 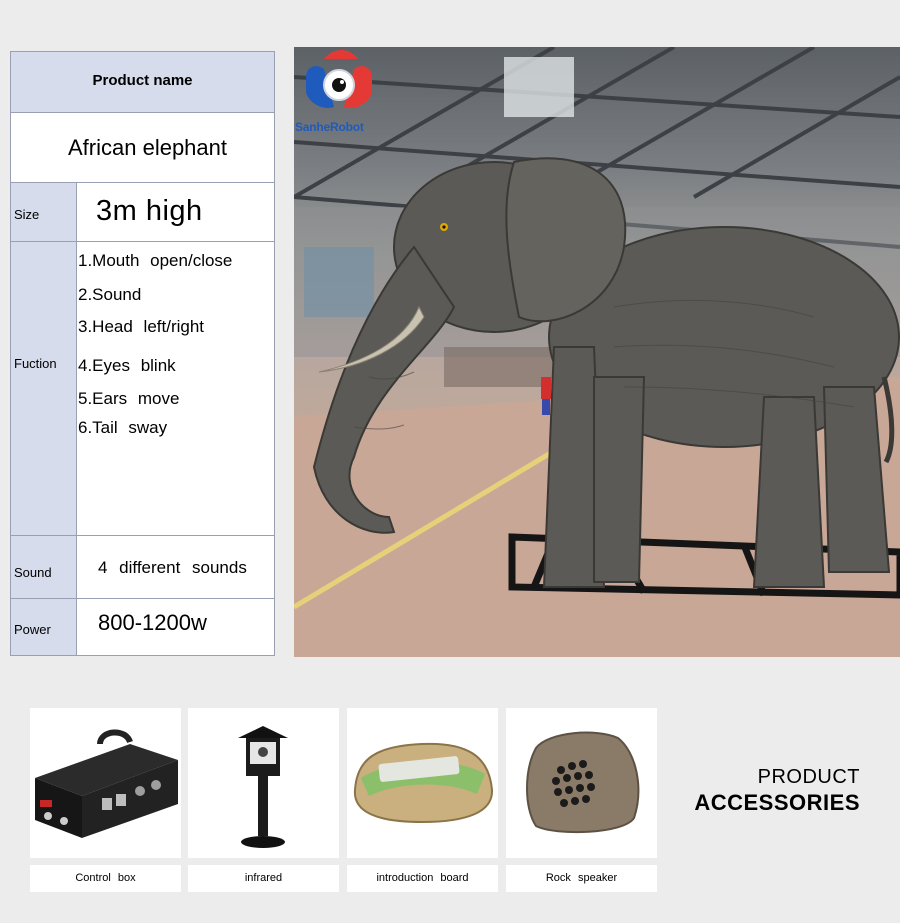 What do you see at coordinates (33, 572) in the screenshot?
I see `sound-label: Sound` at bounding box center [33, 572].